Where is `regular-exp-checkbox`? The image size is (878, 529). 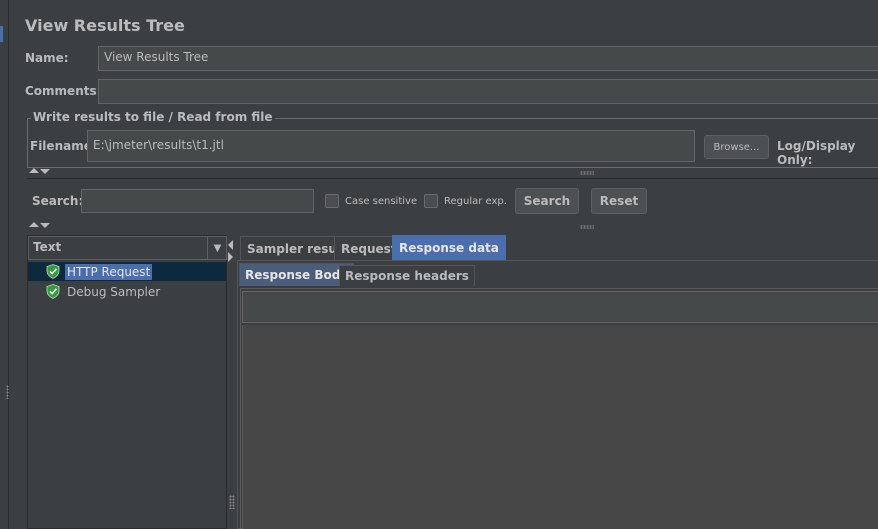
regular-exp-checkbox is located at coordinates (431, 201).